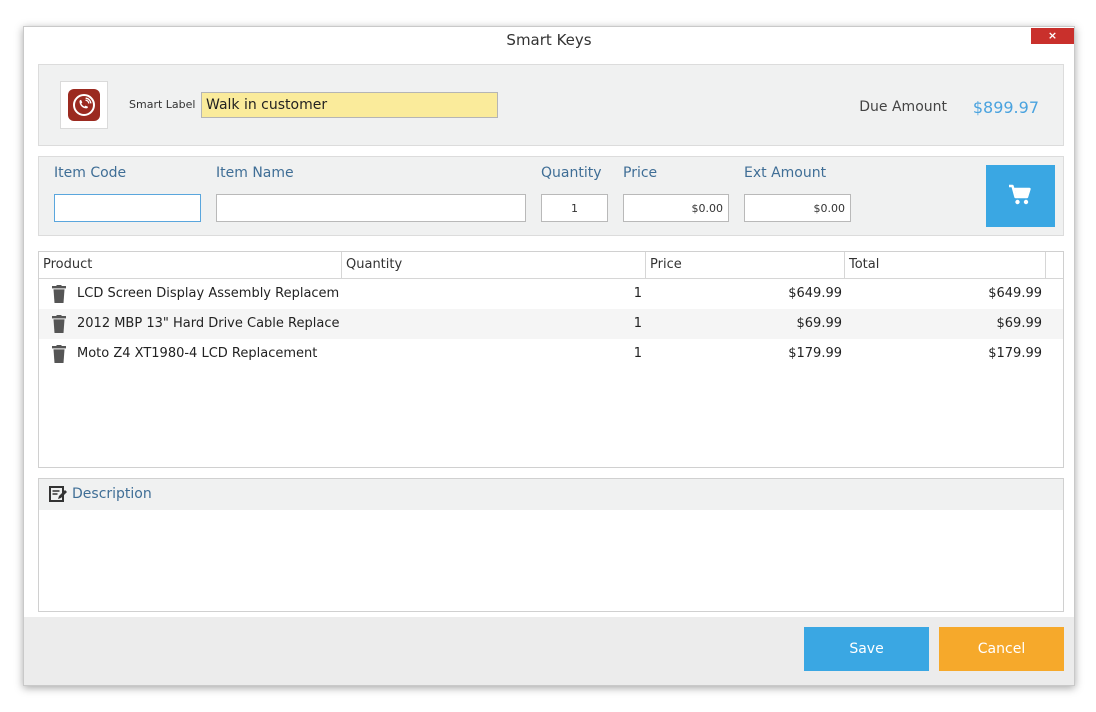 This screenshot has width=1096, height=712. Describe the element at coordinates (1005, 107) in the screenshot. I see `due-amount-value: $899.97` at that location.